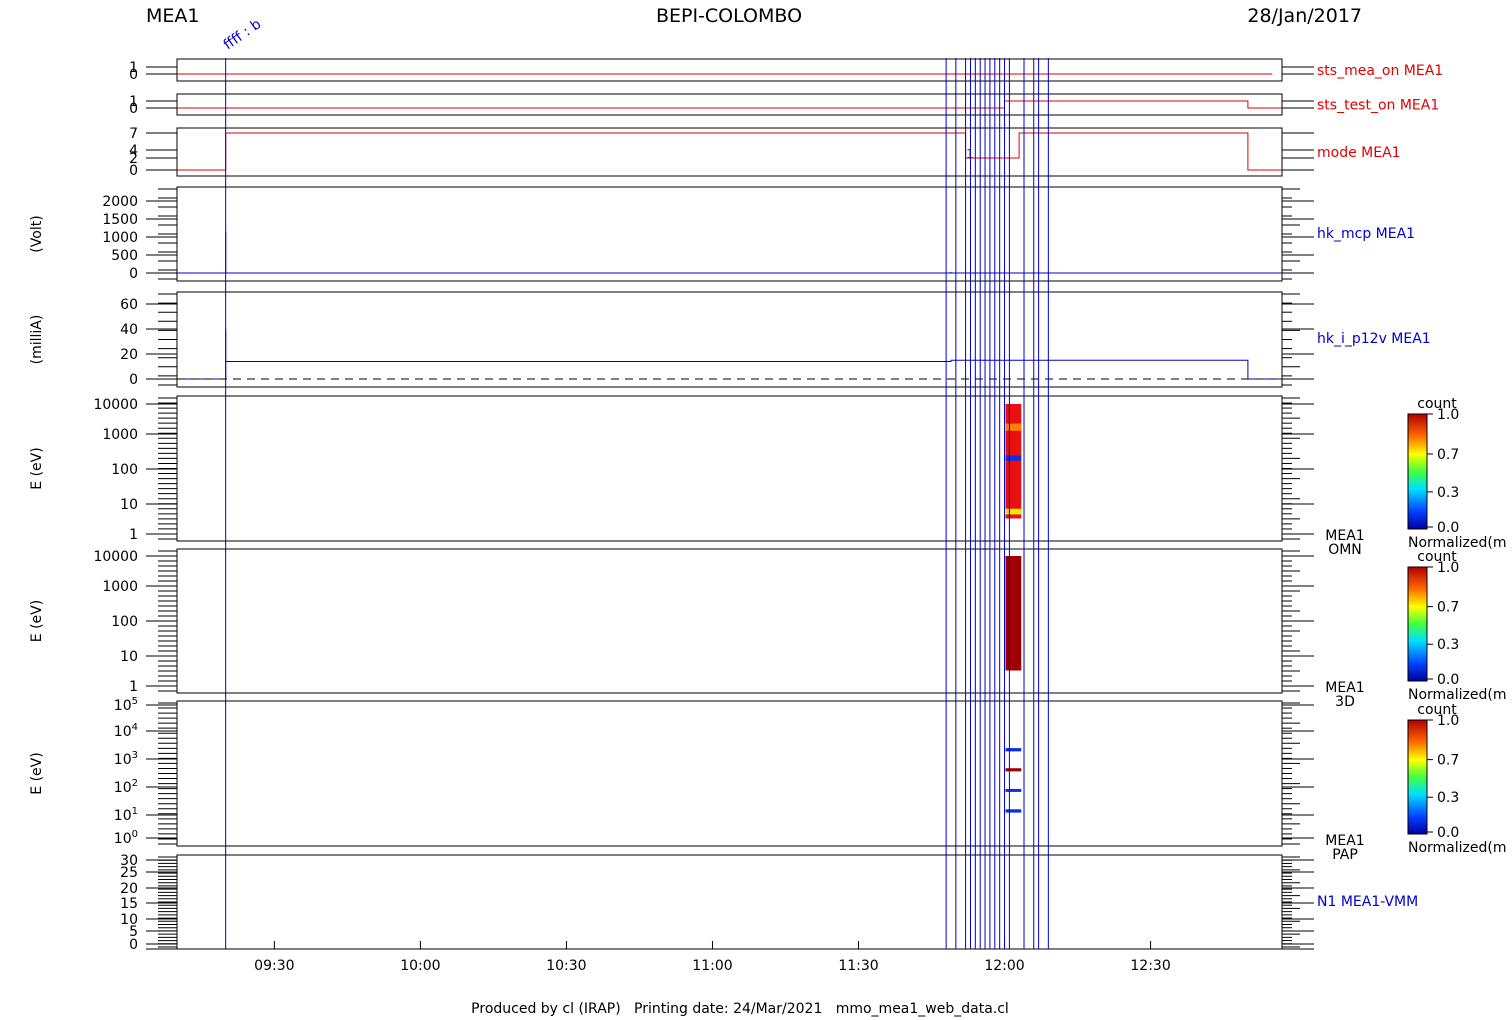 This screenshot has height=1020, width=1512. I want to click on x-tick-label: 12:30, so click(1150, 966).